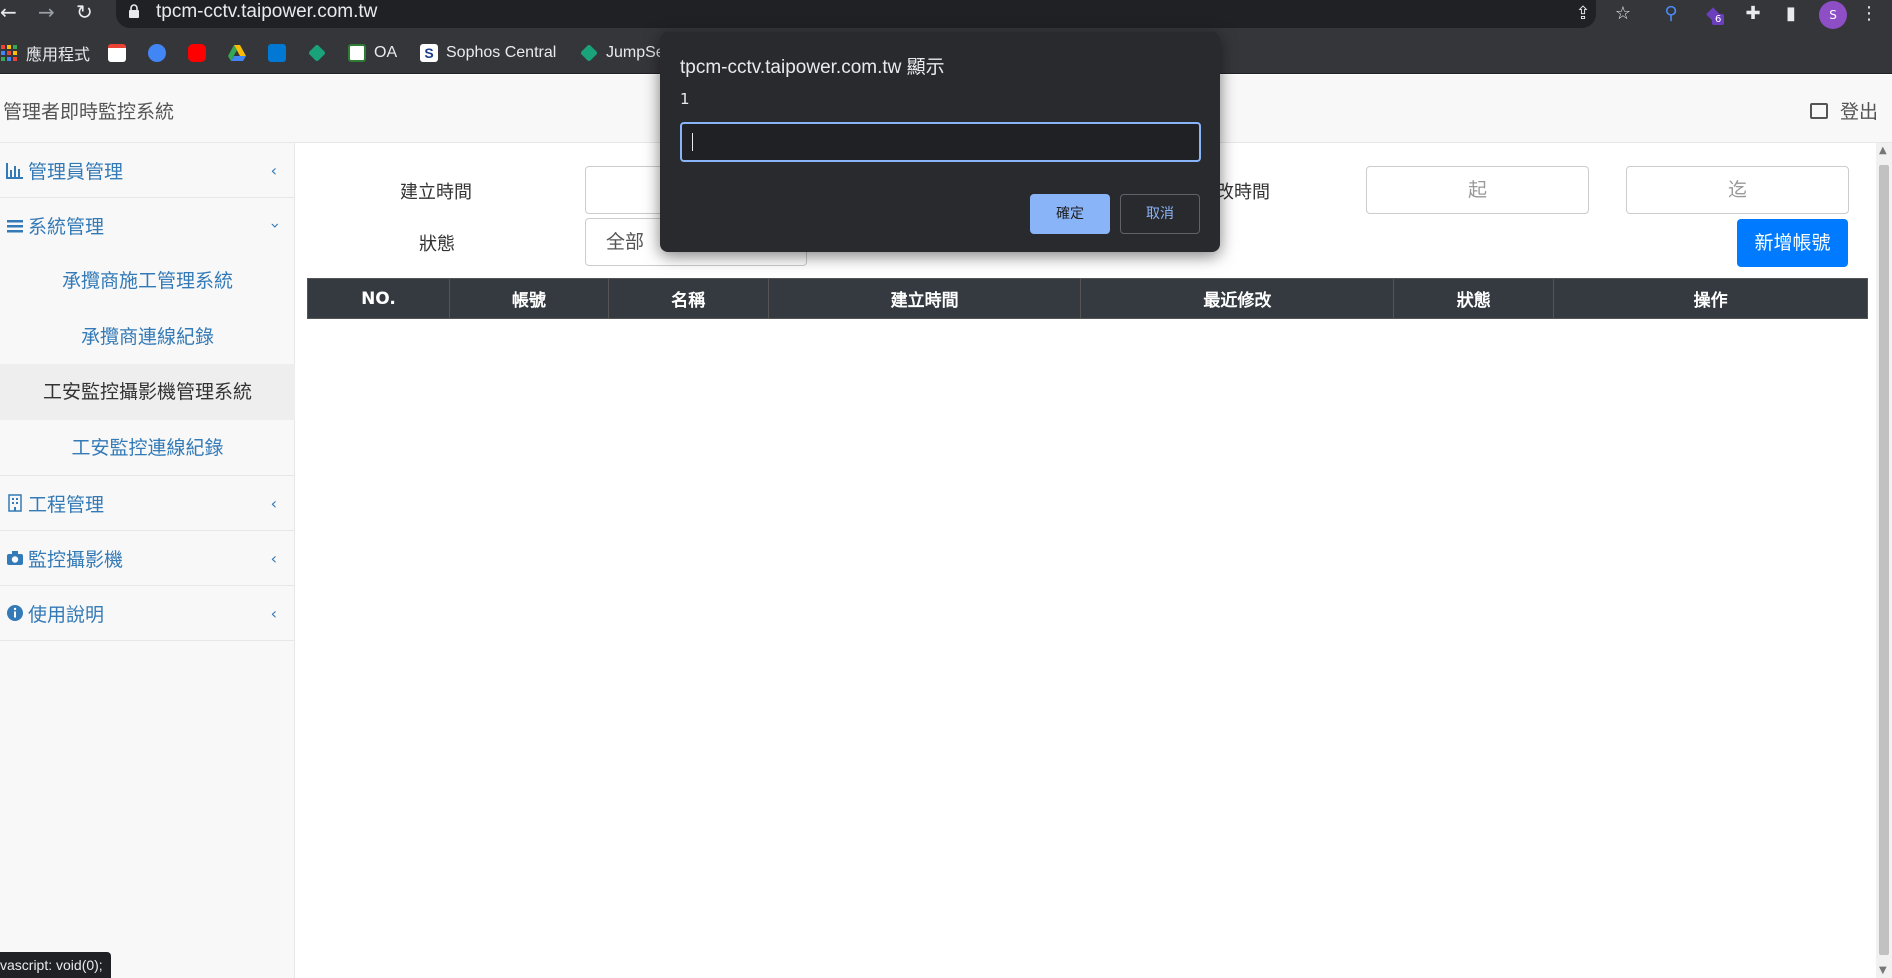 Image resolution: width=1892 pixels, height=978 pixels. Describe the element at coordinates (437, 244) in the screenshot. I see `status-label: 狀態` at that location.